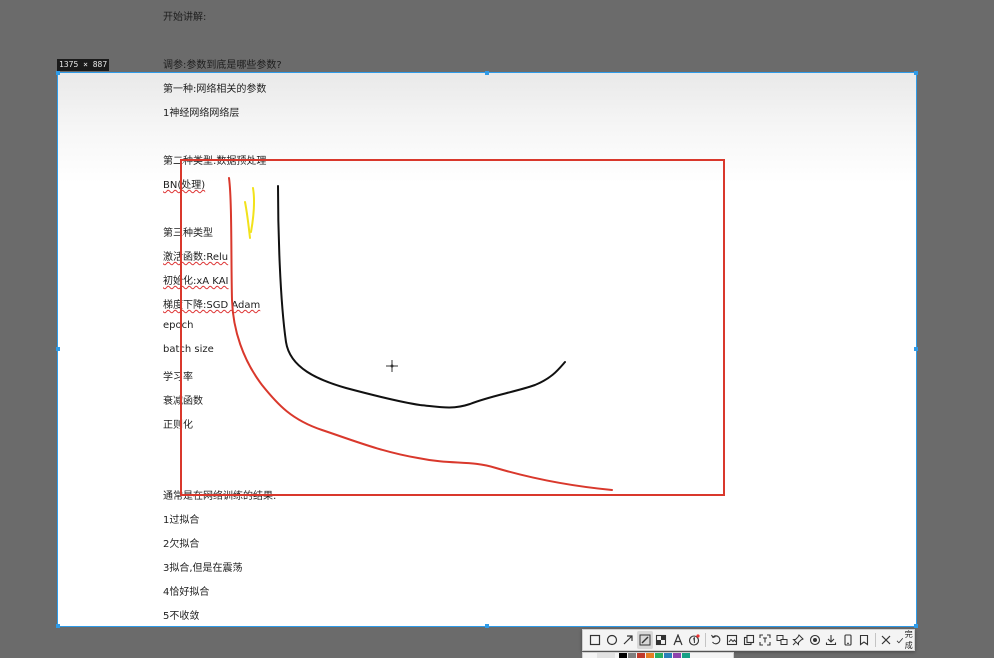 The width and height of the screenshot is (994, 658). I want to click on translate-button, so click(782, 640).